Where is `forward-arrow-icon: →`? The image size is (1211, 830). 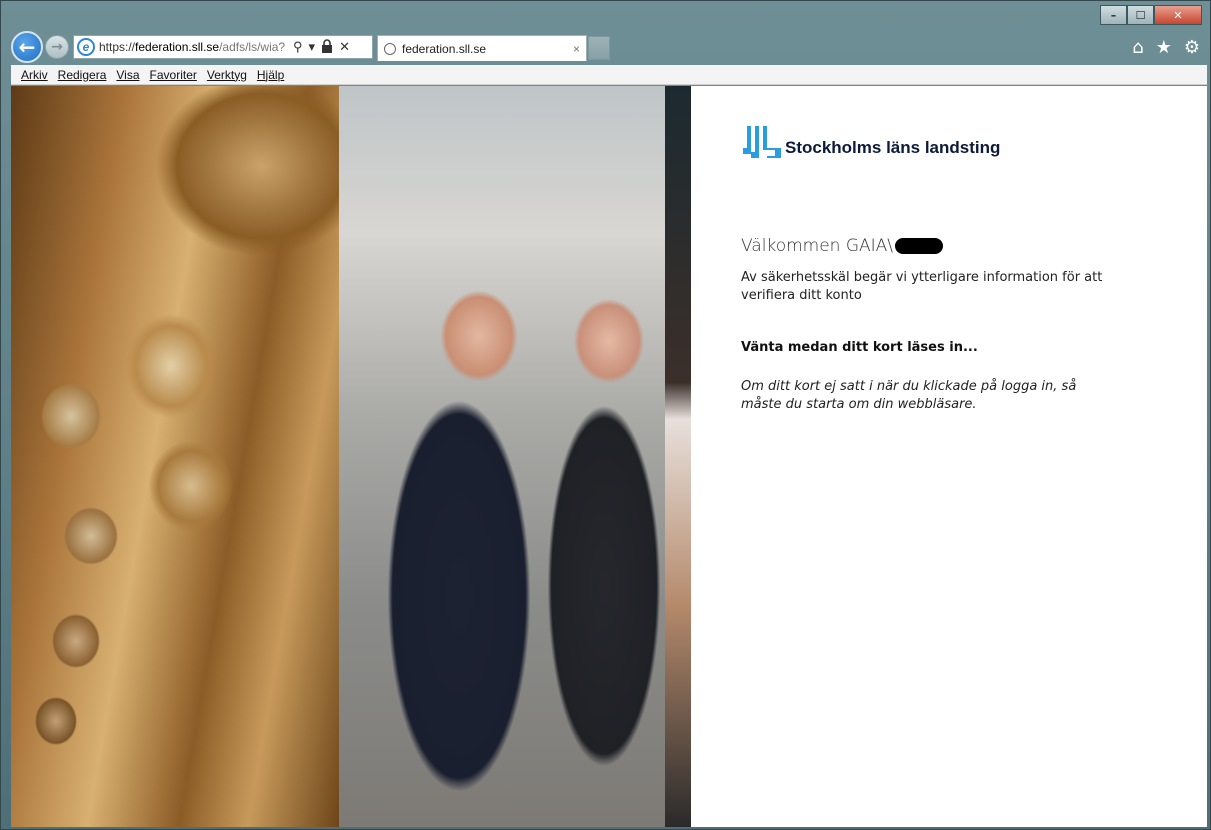 forward-arrow-icon: → is located at coordinates (57, 47).